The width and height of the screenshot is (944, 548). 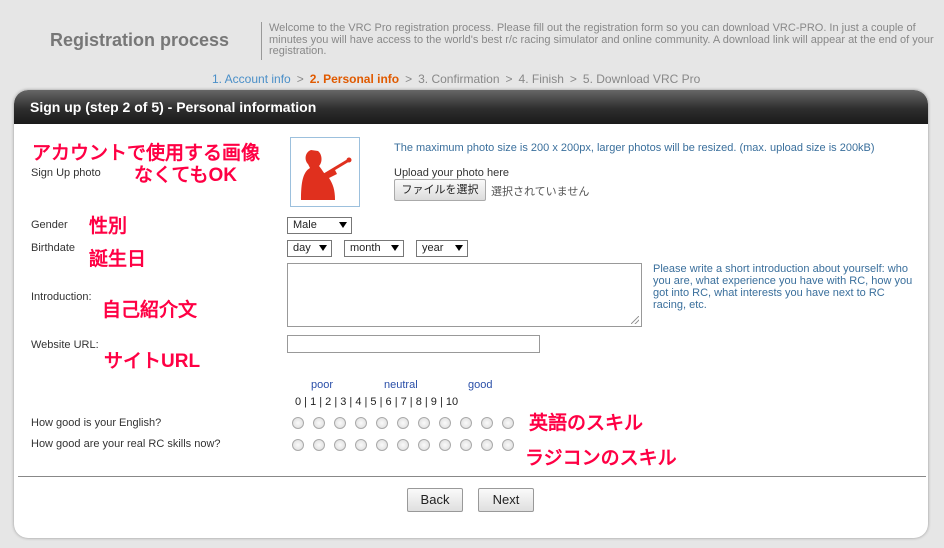 I want to click on website-annotation: サイトURL, so click(x=152, y=361).